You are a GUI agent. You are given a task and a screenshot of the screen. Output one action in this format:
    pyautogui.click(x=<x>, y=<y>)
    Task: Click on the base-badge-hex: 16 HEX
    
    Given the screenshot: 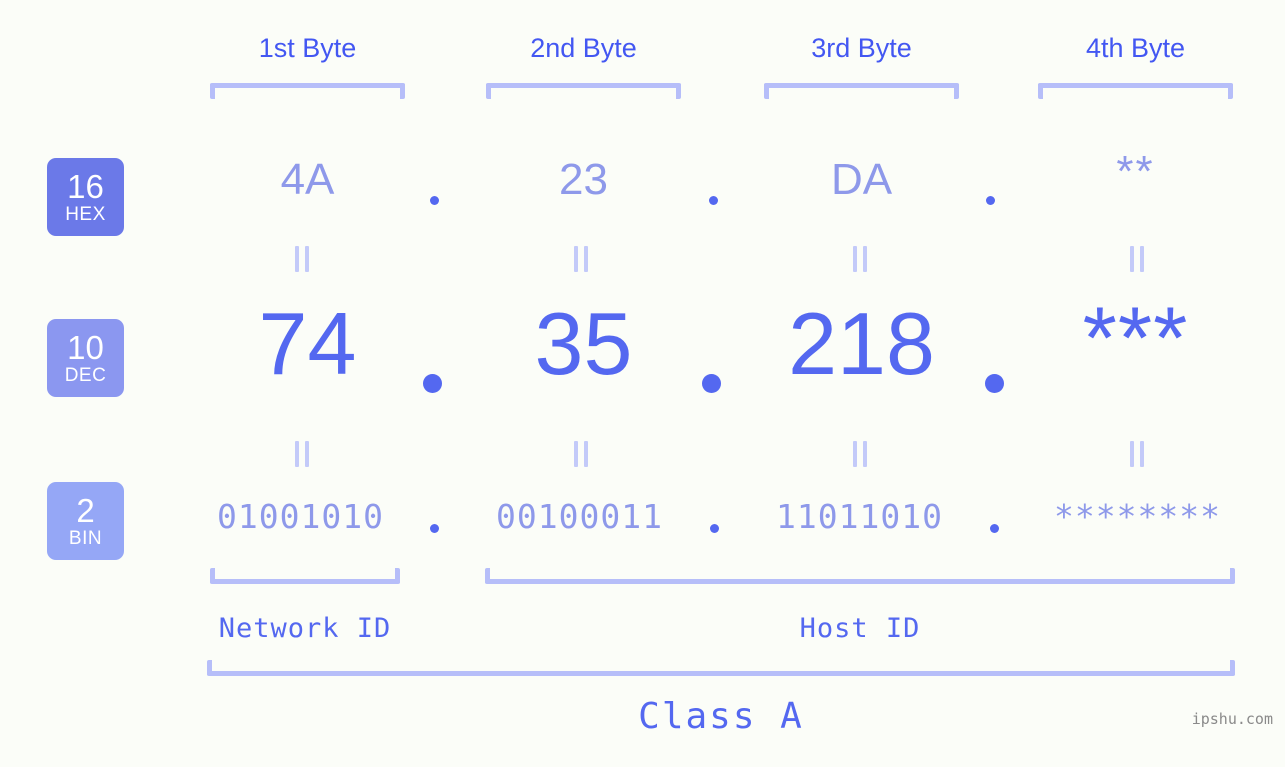 What is the action you would take?
    pyautogui.click(x=85, y=197)
    